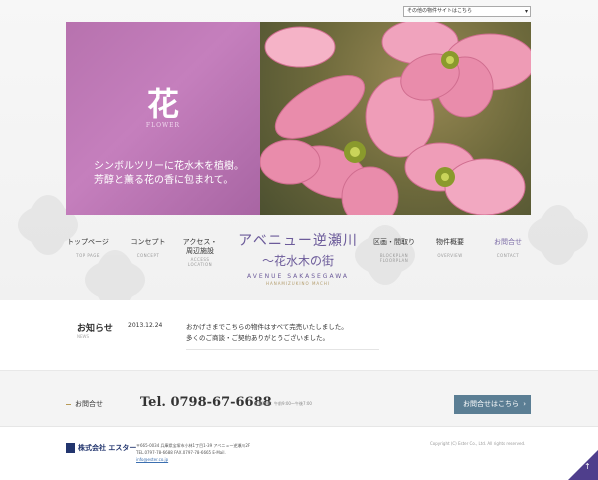  Describe the element at coordinates (206, 402) in the screenshot. I see `contact-phone: Tel. 0798-67-6688` at that location.